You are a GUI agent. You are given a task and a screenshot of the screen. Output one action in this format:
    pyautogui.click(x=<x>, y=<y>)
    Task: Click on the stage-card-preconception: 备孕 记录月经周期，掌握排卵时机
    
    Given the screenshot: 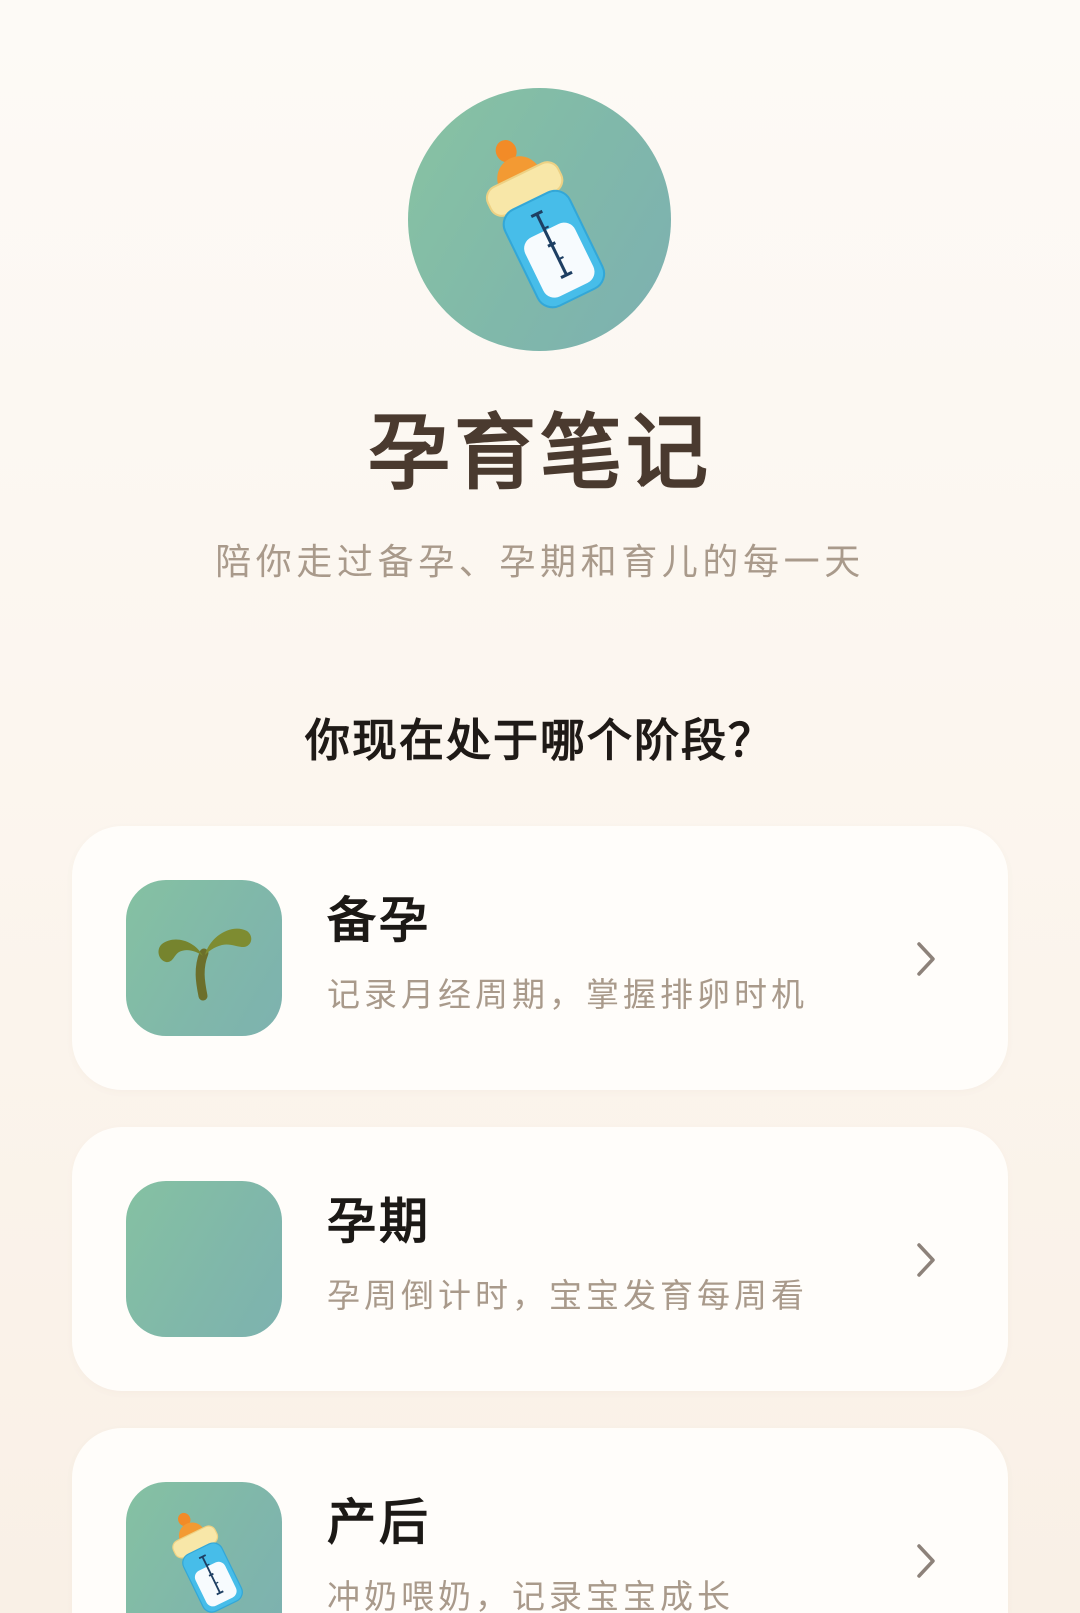 What is the action you would take?
    pyautogui.click(x=540, y=958)
    